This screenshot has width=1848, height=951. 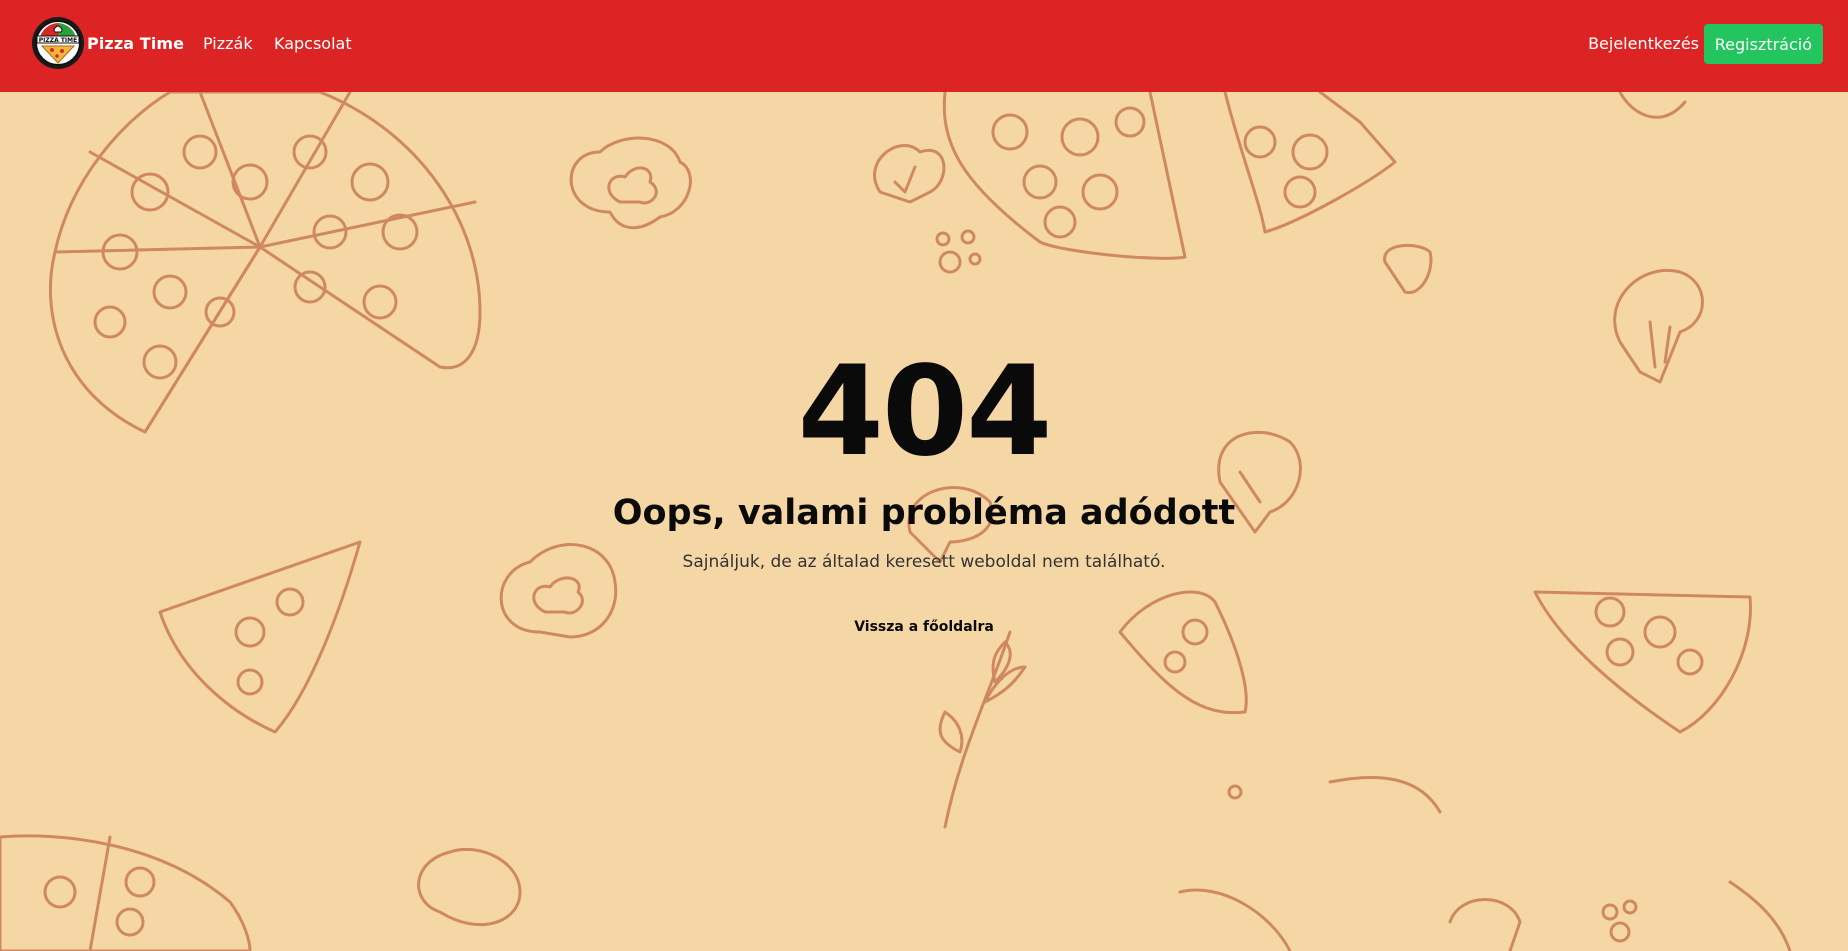 I want to click on error-code: 404, so click(x=925, y=412).